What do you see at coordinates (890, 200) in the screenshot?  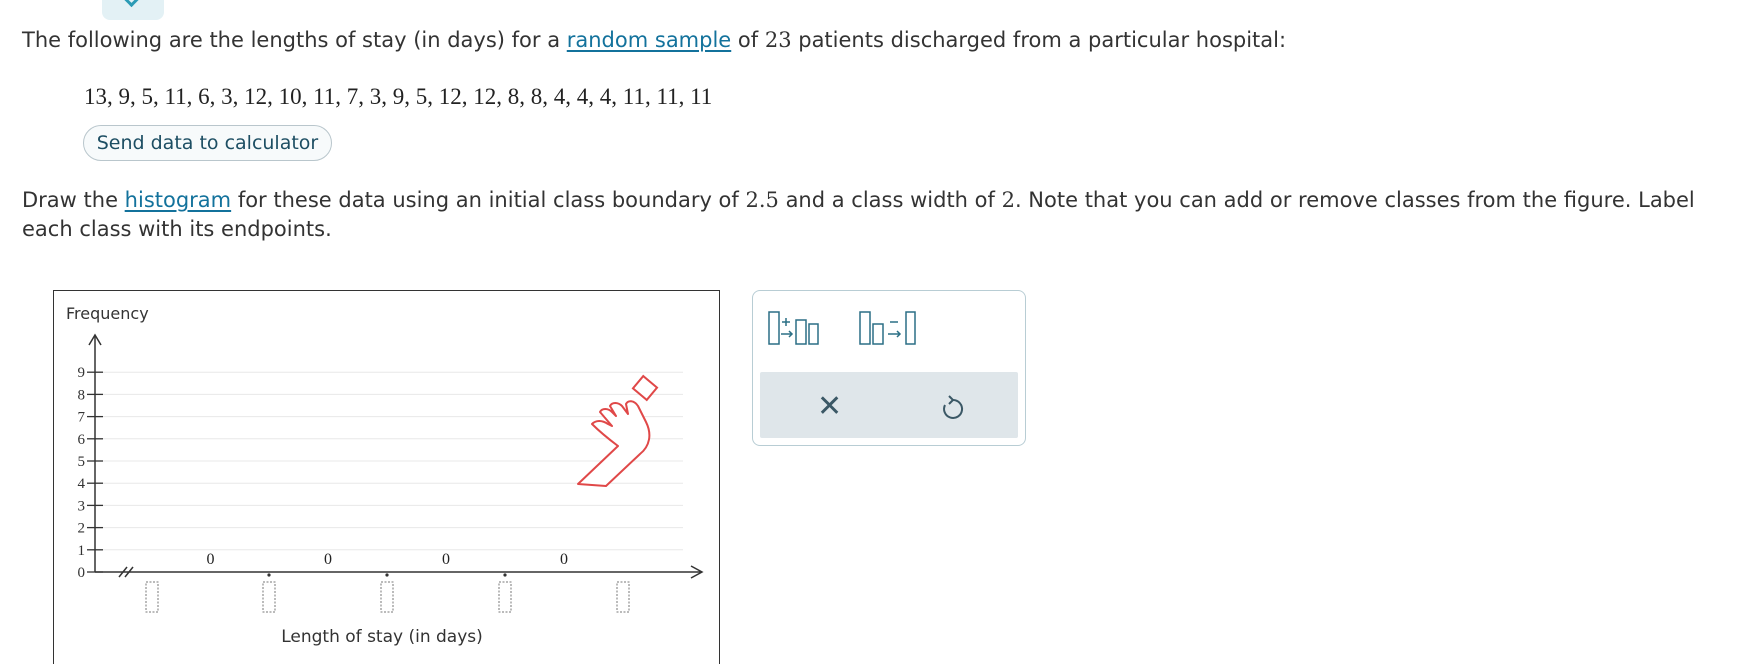 I see `question-text: and a class width of` at bounding box center [890, 200].